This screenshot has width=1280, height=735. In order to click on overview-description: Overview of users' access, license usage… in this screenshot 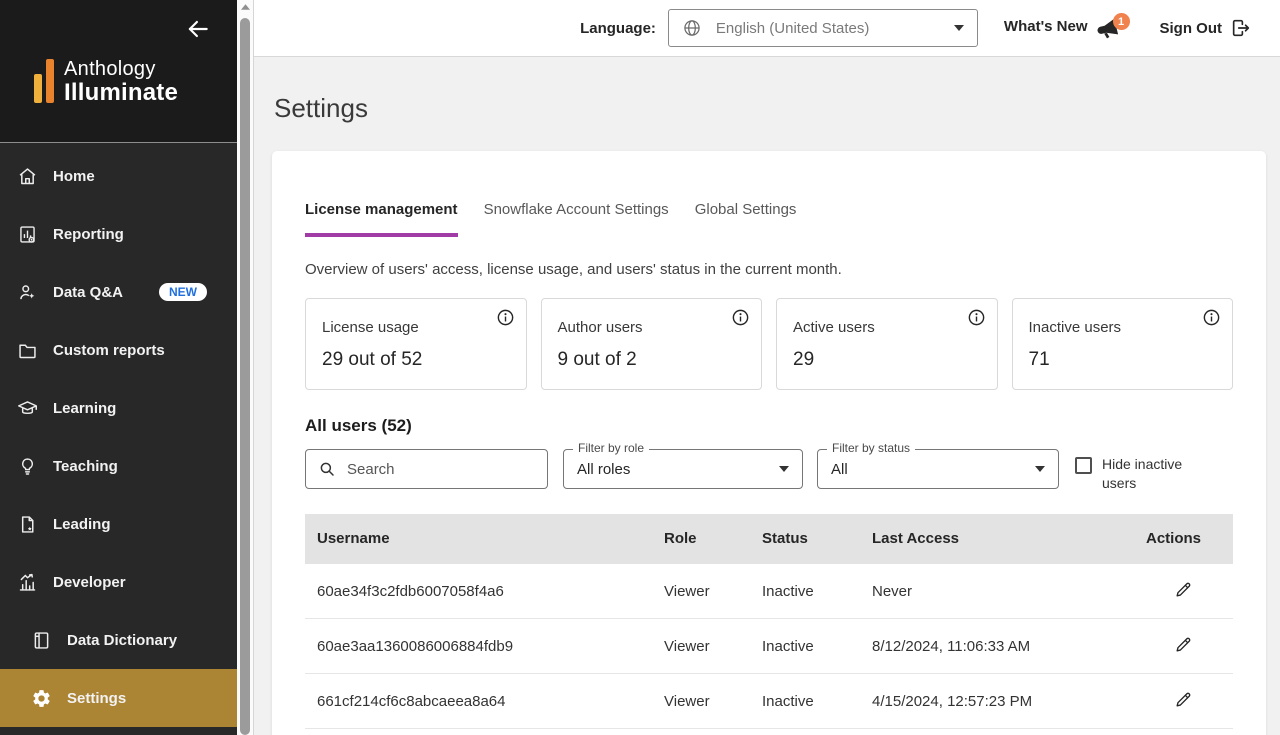, I will do `click(573, 269)`.